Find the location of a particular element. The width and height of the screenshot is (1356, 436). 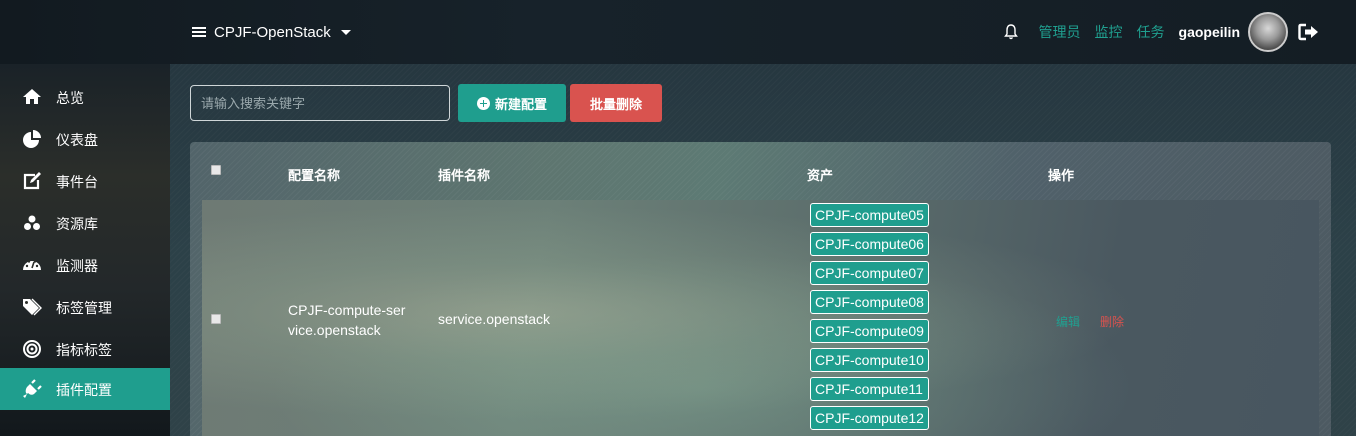

table-header: 配置名称 插件名称 资产 操作 is located at coordinates (760, 171).